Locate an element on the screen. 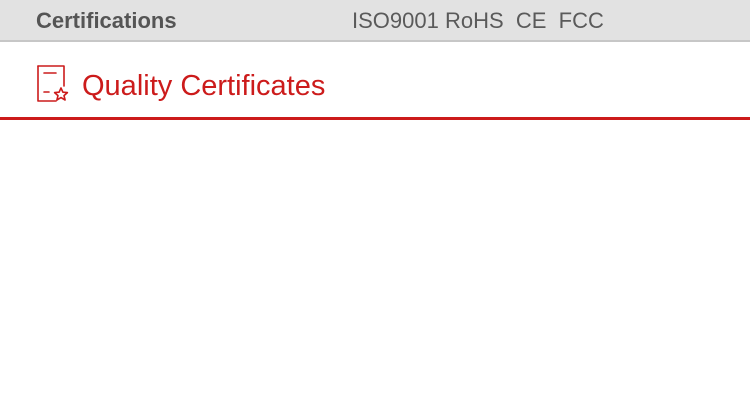  certificate-icon is located at coordinates (53, 84).